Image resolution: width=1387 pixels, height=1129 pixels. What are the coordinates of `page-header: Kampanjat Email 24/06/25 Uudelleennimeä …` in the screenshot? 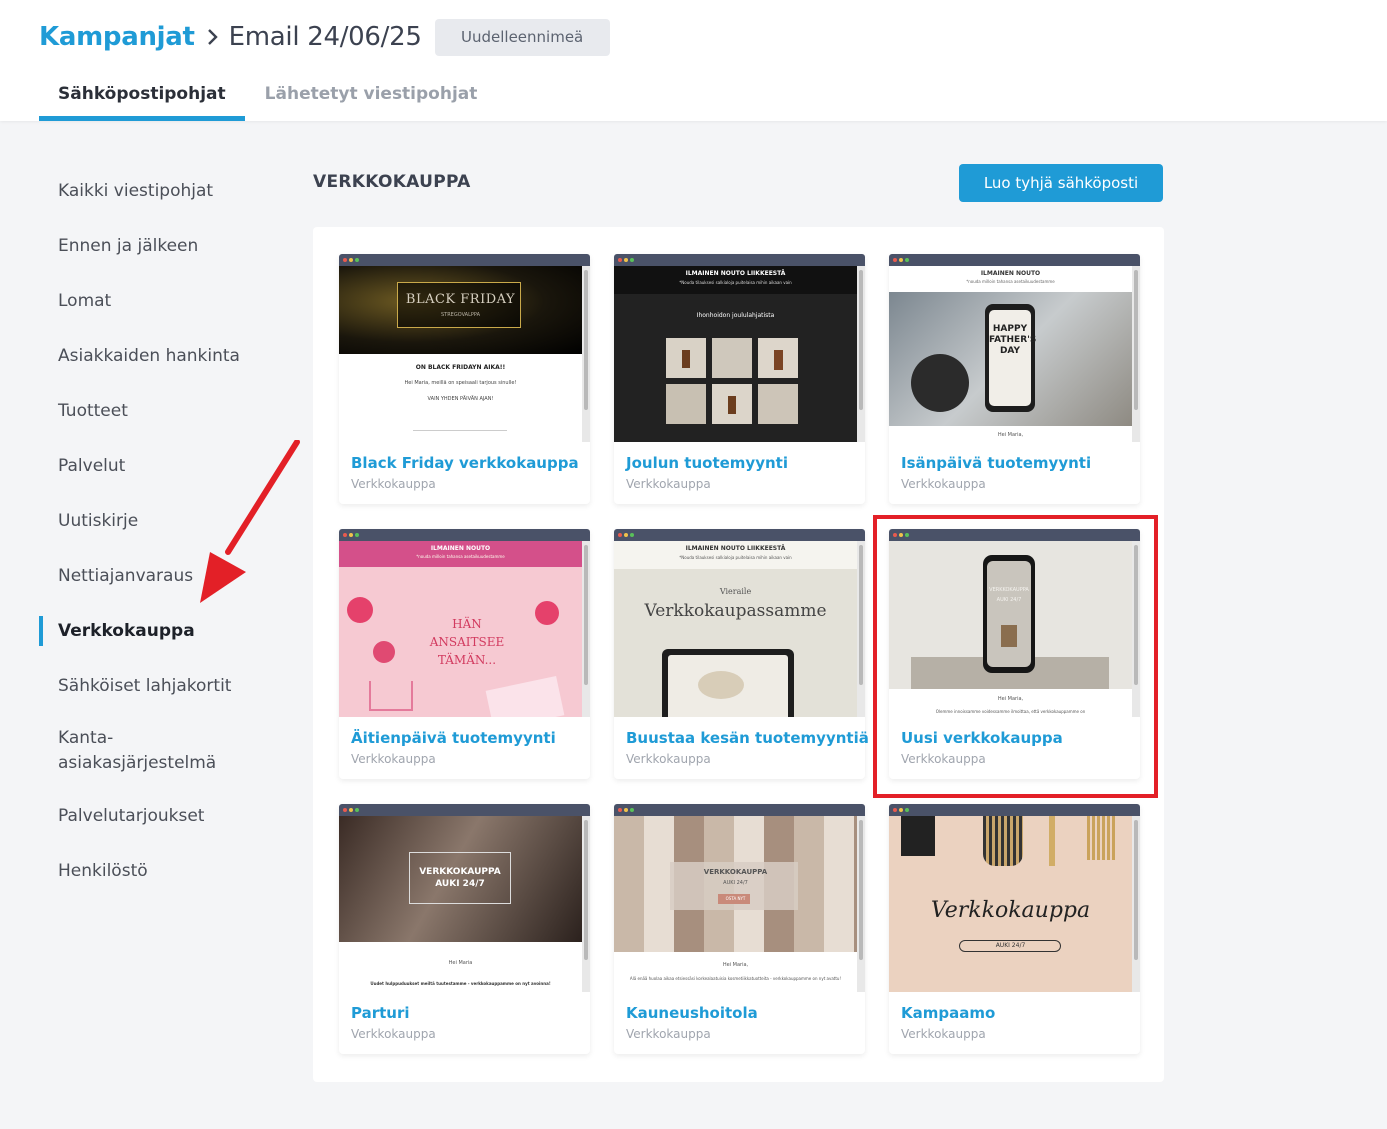 It's located at (693, 60).